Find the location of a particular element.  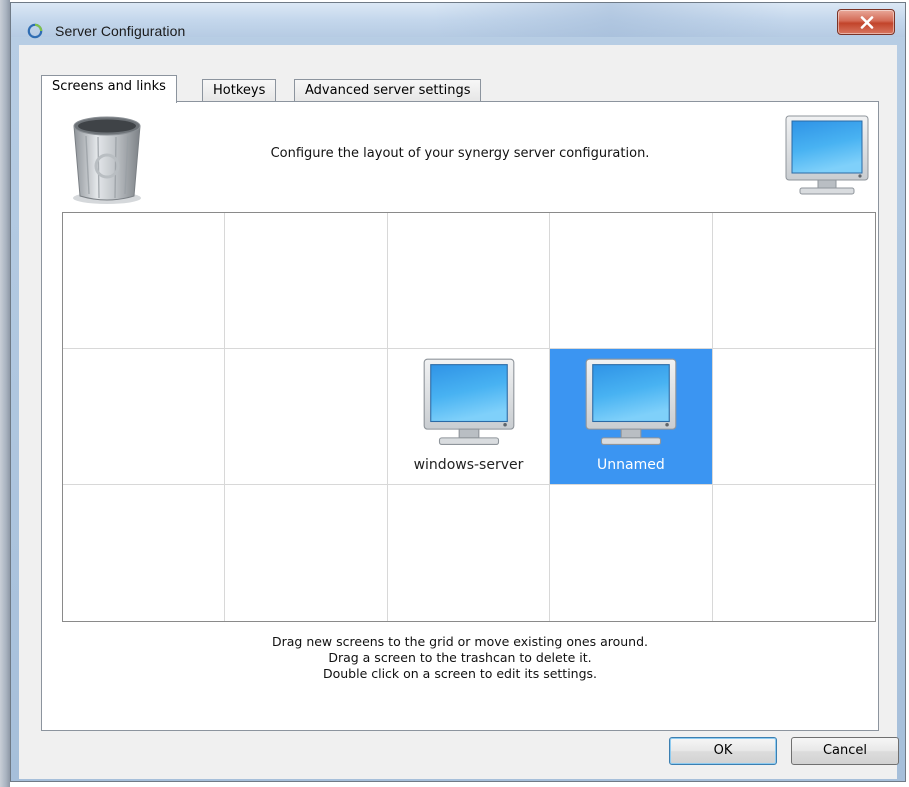

title-bar-glow is located at coordinates (611, 20).